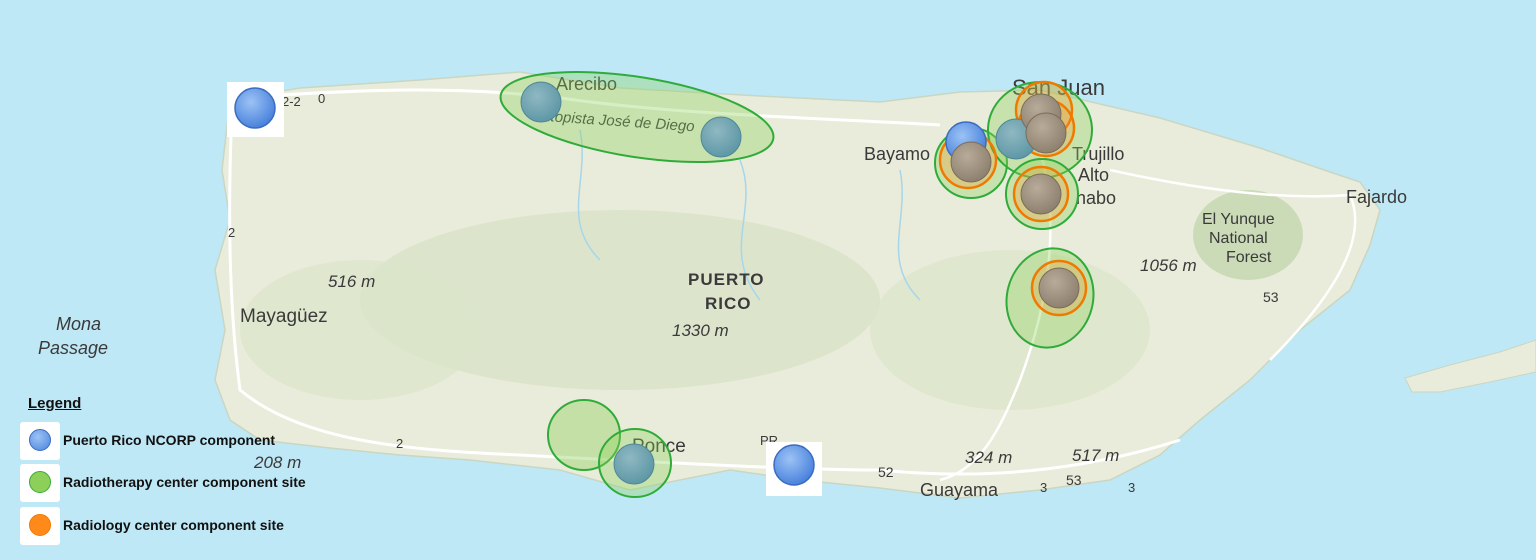 Image resolution: width=1536 pixels, height=560 pixels. Describe the element at coordinates (1096, 198) in the screenshot. I see `label-naguabo-partial: nabo` at that location.